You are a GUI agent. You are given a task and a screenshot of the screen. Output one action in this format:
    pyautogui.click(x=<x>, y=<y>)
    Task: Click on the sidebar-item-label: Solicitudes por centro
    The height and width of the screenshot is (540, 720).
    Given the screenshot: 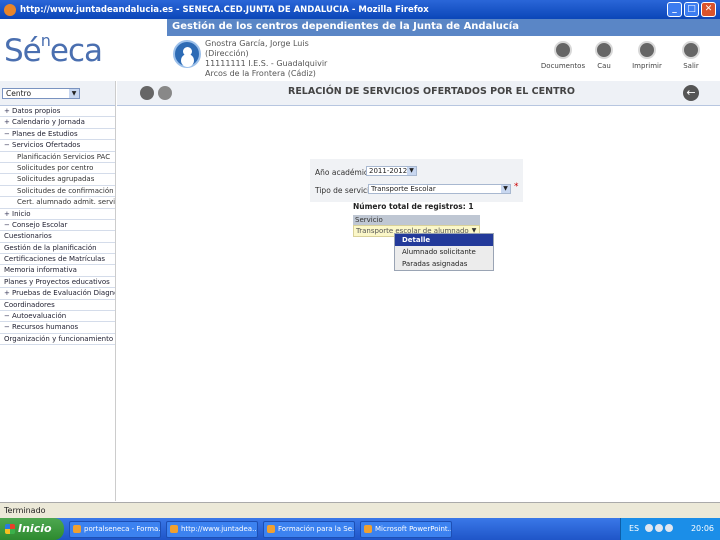 What is the action you would take?
    pyautogui.click(x=55, y=167)
    